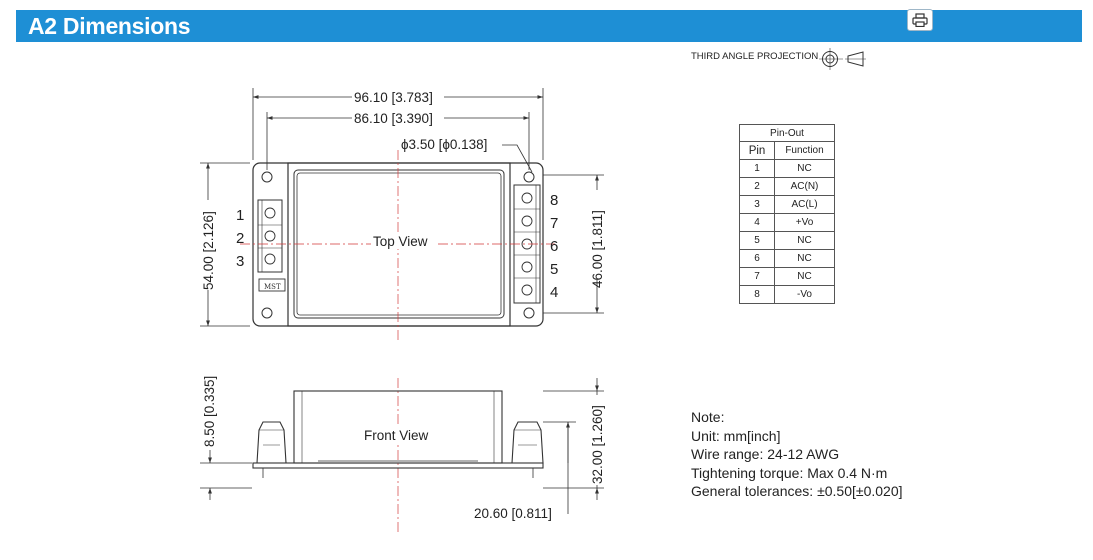 The width and height of the screenshot is (1093, 560). What do you see at coordinates (757, 240) in the screenshot?
I see `pin-number: 5` at bounding box center [757, 240].